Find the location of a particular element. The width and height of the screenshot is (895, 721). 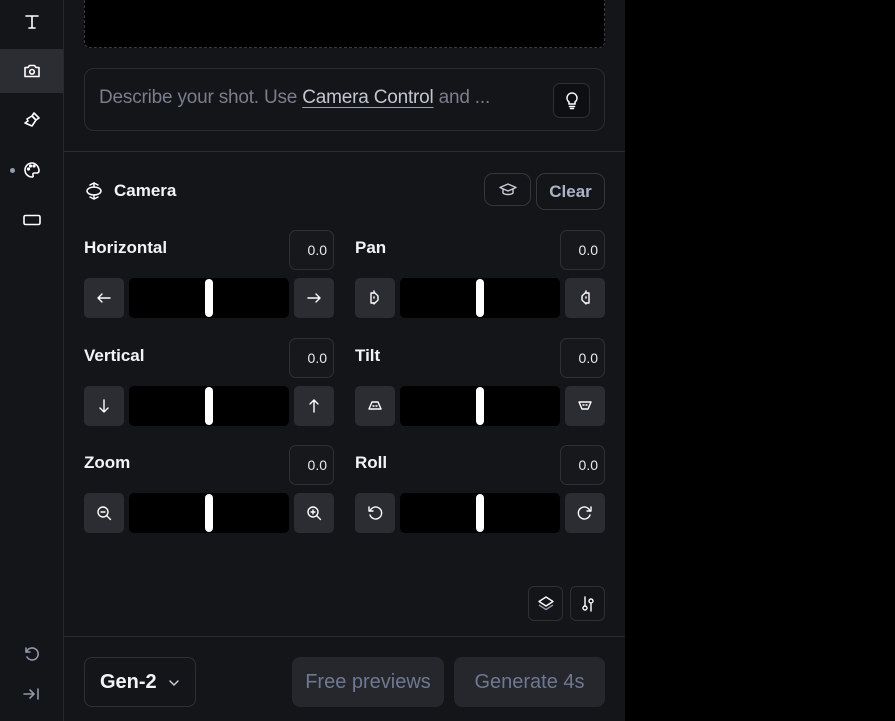

control-tilt: Tilt 0.0 is located at coordinates (480, 392).